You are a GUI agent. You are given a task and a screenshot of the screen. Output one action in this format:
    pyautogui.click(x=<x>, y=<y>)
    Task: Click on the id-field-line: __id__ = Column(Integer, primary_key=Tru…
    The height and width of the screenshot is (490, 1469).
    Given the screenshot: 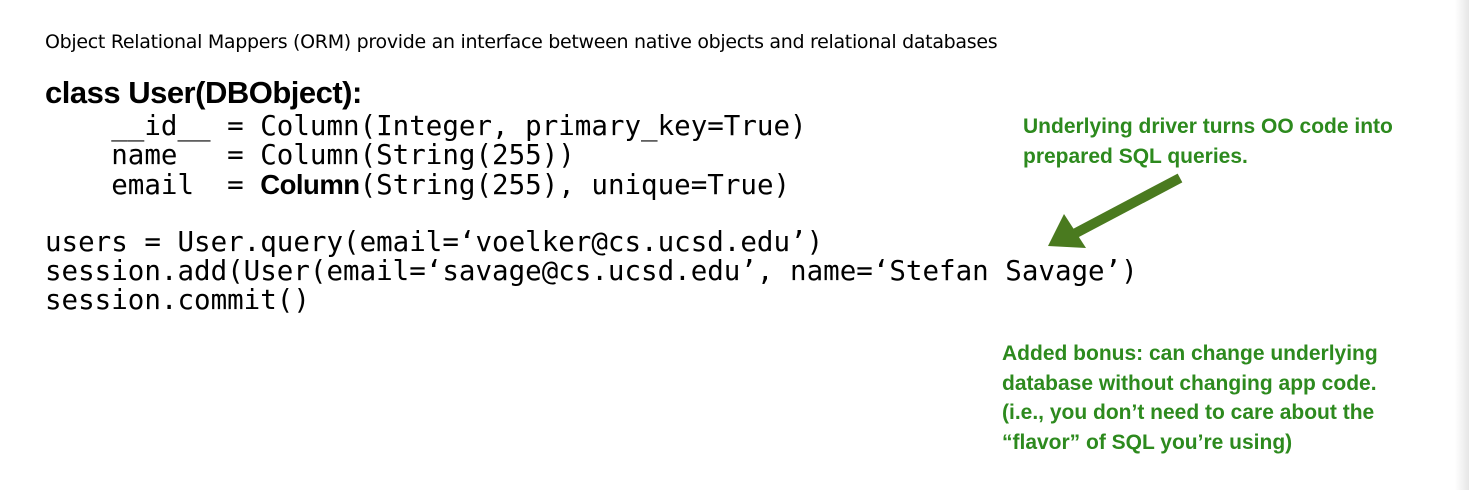 What is the action you would take?
    pyautogui.click(x=426, y=126)
    